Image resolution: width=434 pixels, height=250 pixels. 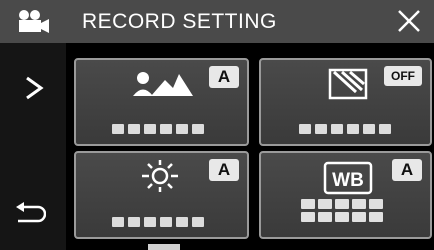 What do you see at coordinates (164, 247) in the screenshot?
I see `scroll-indicator` at bounding box center [164, 247].